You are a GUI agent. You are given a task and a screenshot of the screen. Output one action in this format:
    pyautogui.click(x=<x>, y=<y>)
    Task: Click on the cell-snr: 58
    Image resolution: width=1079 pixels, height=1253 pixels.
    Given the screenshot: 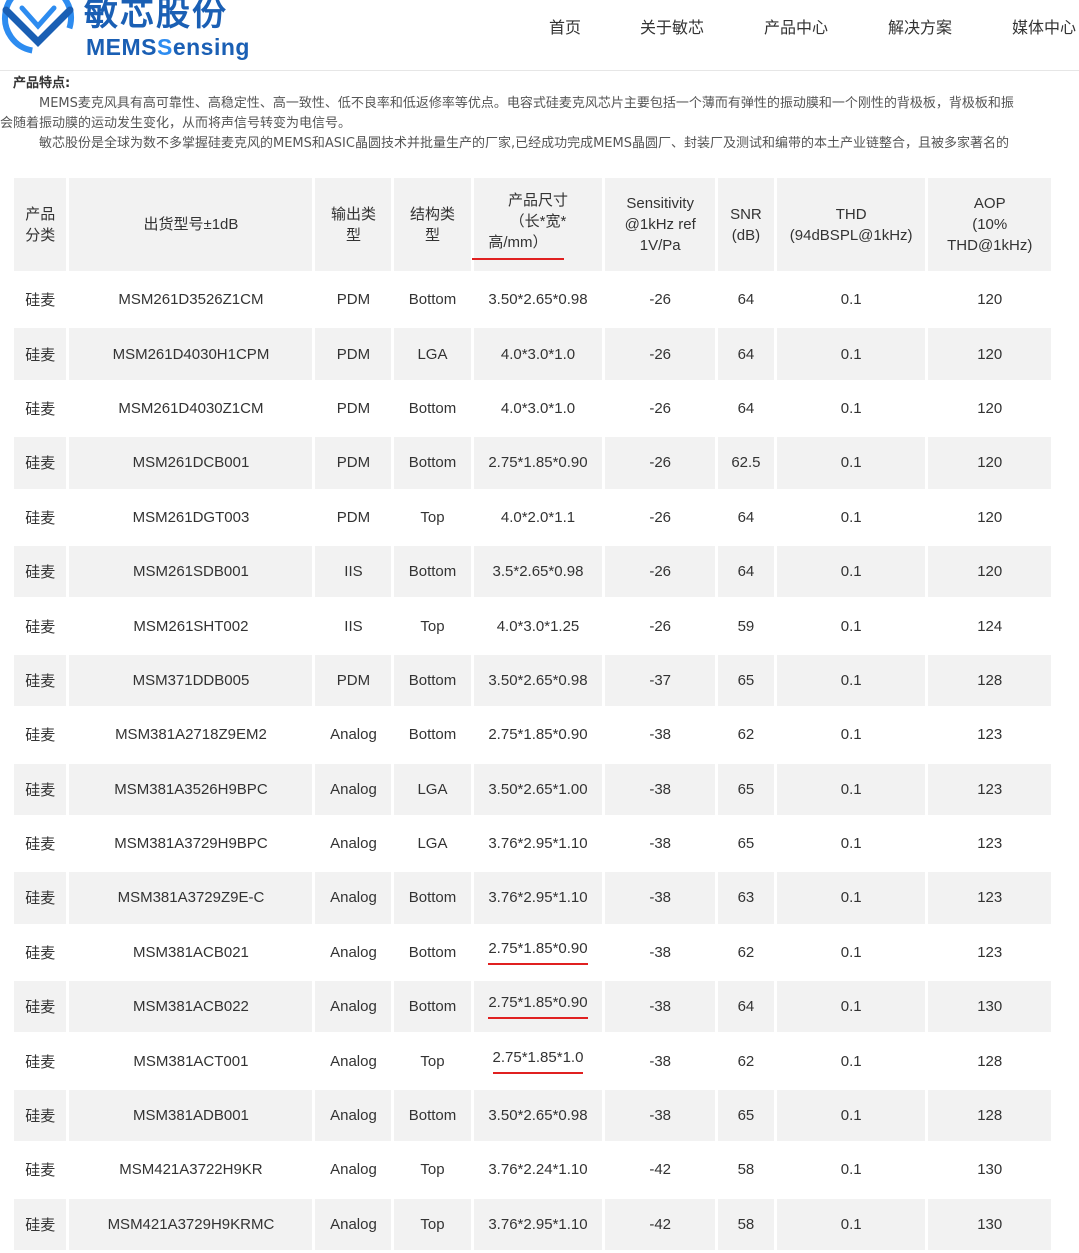 What is the action you would take?
    pyautogui.click(x=745, y=1170)
    